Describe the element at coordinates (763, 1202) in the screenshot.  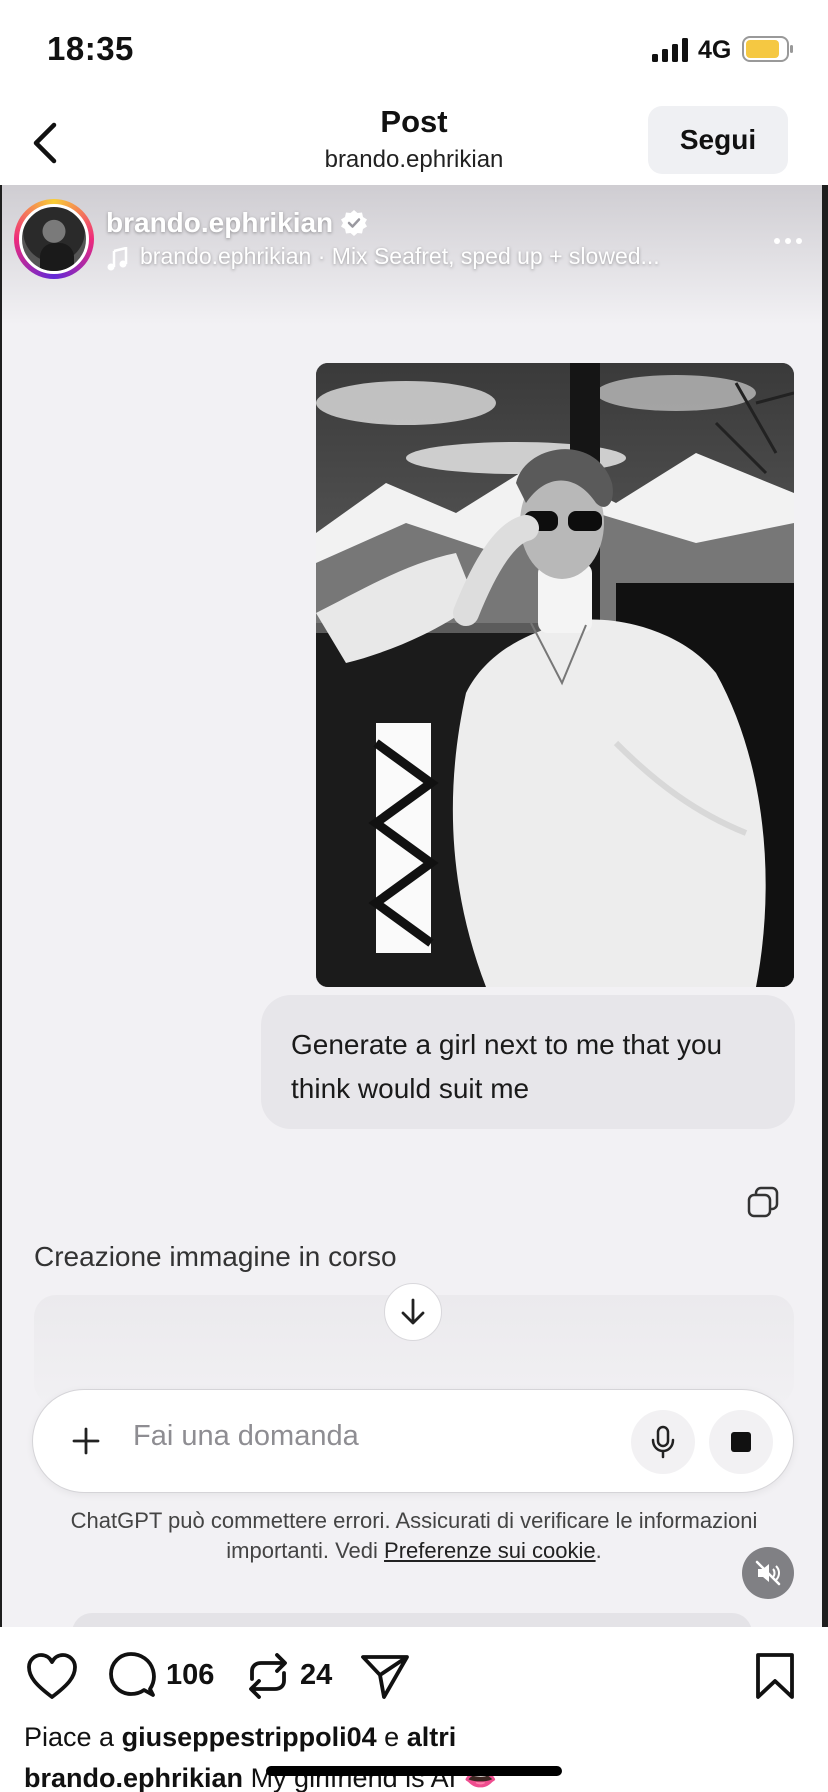
I see `copy-icon` at that location.